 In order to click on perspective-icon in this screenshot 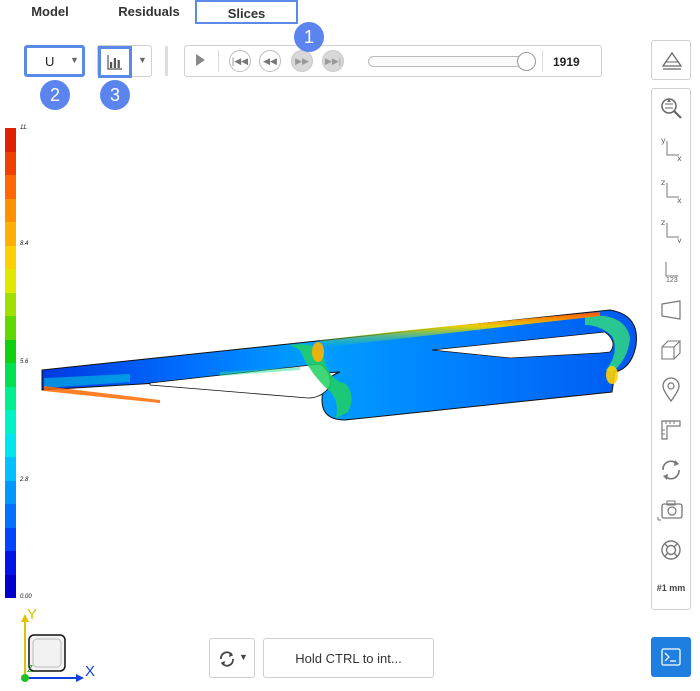, I will do `click(671, 310)`.